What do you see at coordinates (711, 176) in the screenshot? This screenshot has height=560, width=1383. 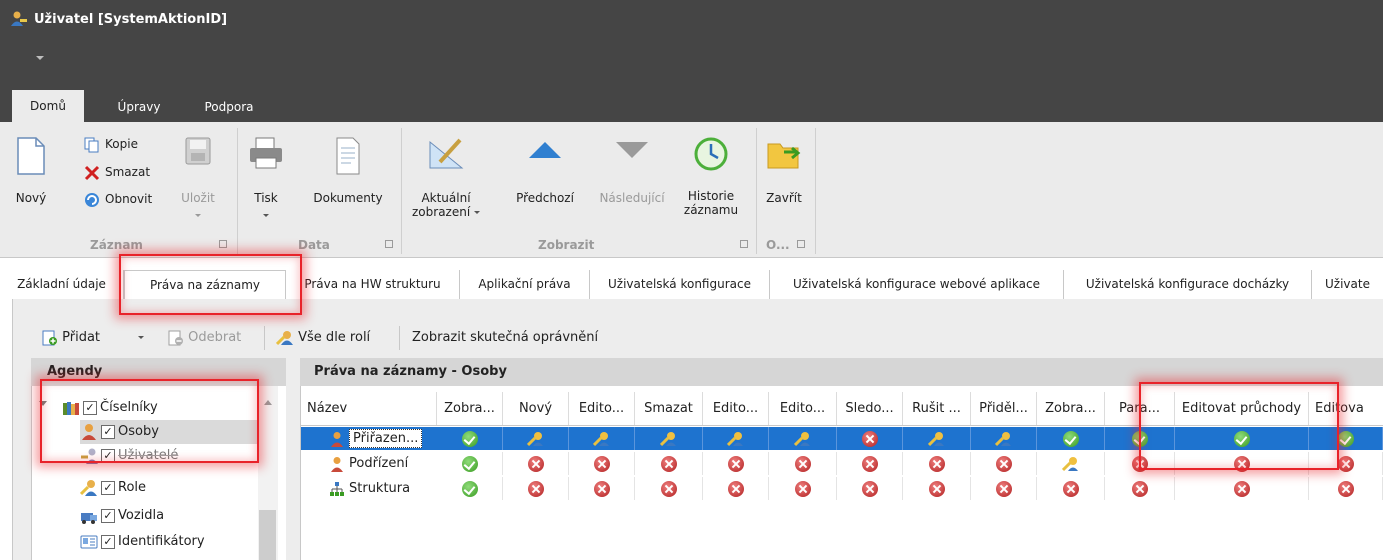 I see `history-button: Historie záznamu` at bounding box center [711, 176].